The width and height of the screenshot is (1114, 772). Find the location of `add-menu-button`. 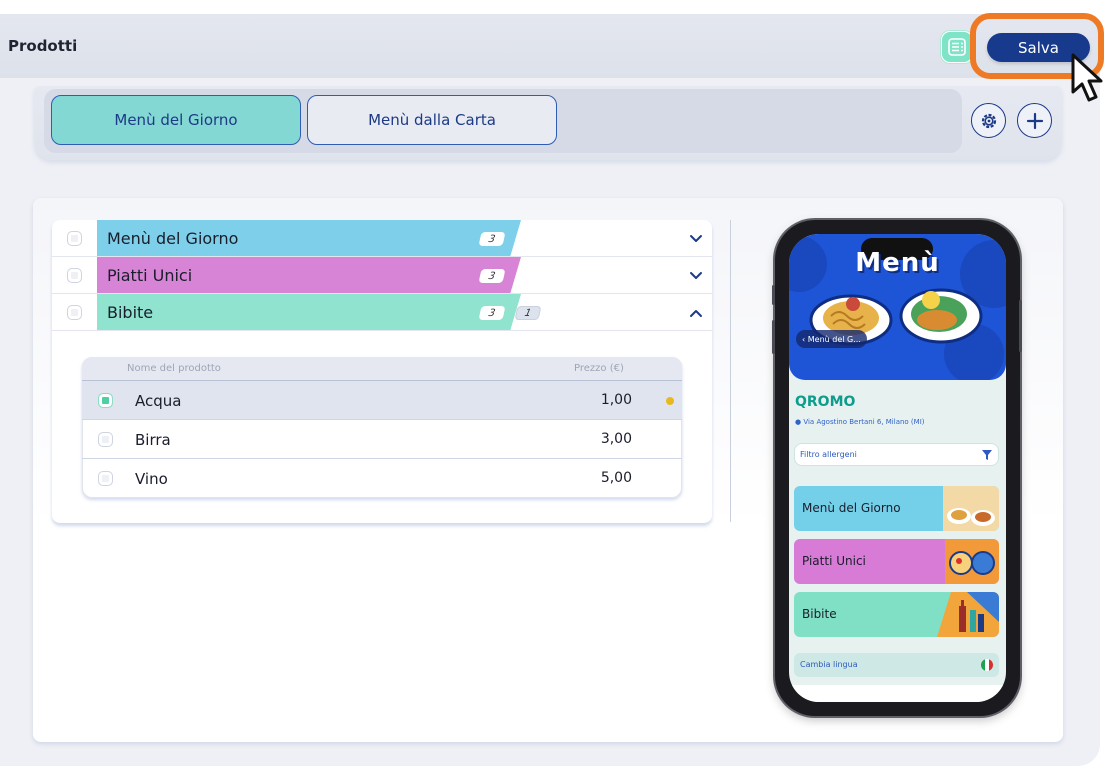

add-menu-button is located at coordinates (1034, 120).